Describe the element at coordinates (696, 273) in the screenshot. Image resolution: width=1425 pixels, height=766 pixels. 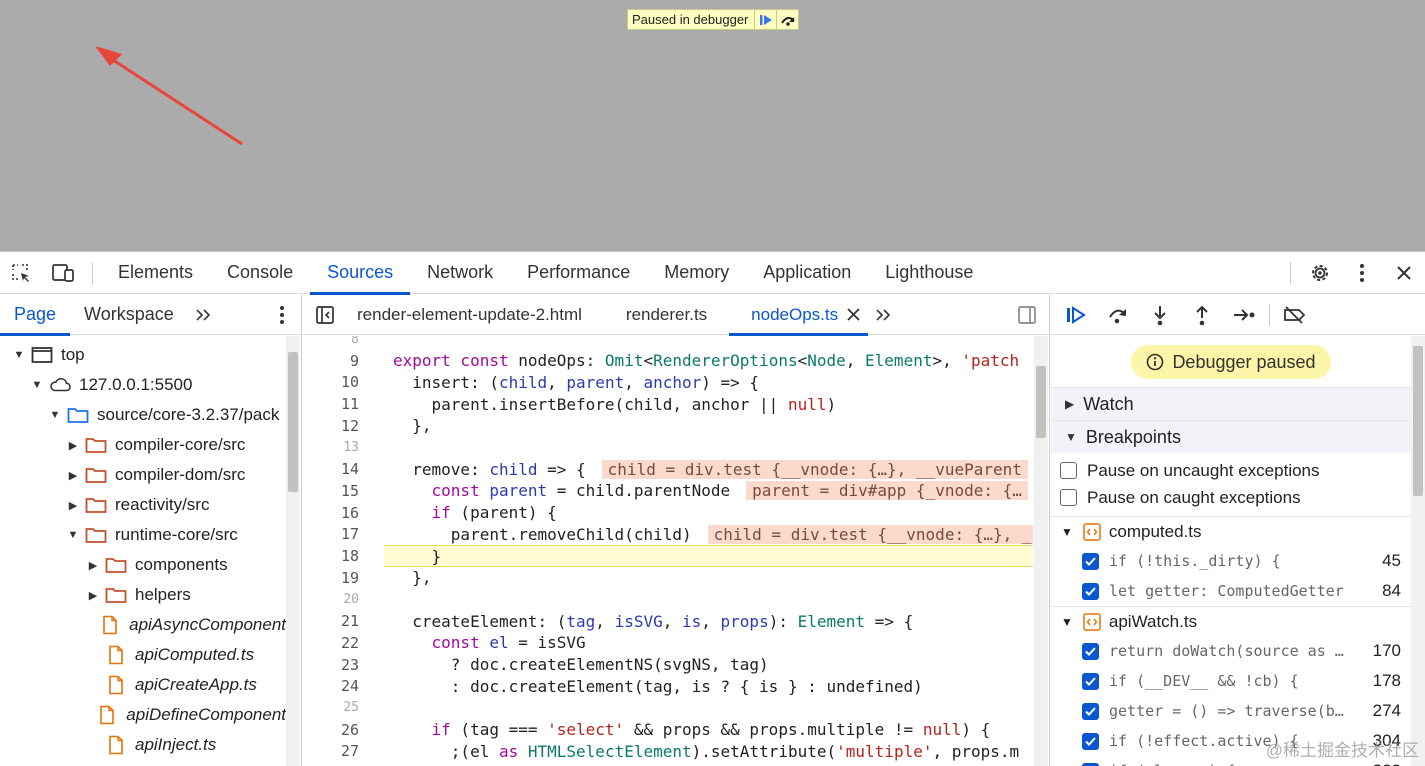
I see `tab-memory: Memory` at that location.